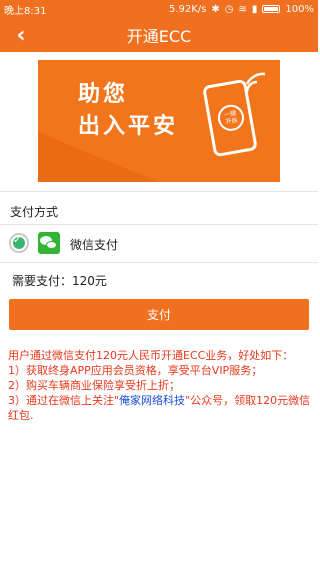 This screenshot has height=566, width=320. Describe the element at coordinates (299, 9) in the screenshot. I see `battery-level: 100%` at that location.